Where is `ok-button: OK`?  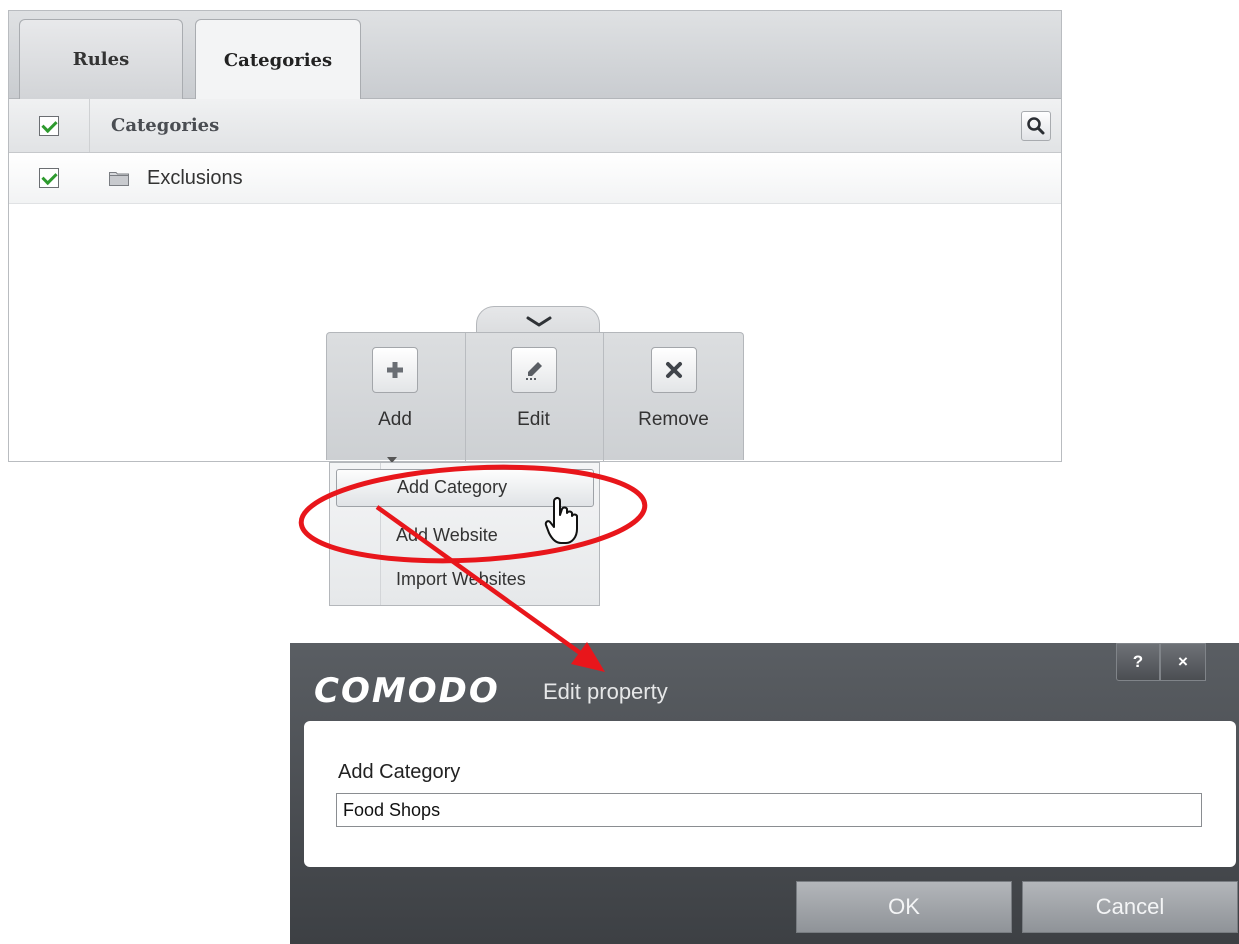 ok-button: OK is located at coordinates (904, 907).